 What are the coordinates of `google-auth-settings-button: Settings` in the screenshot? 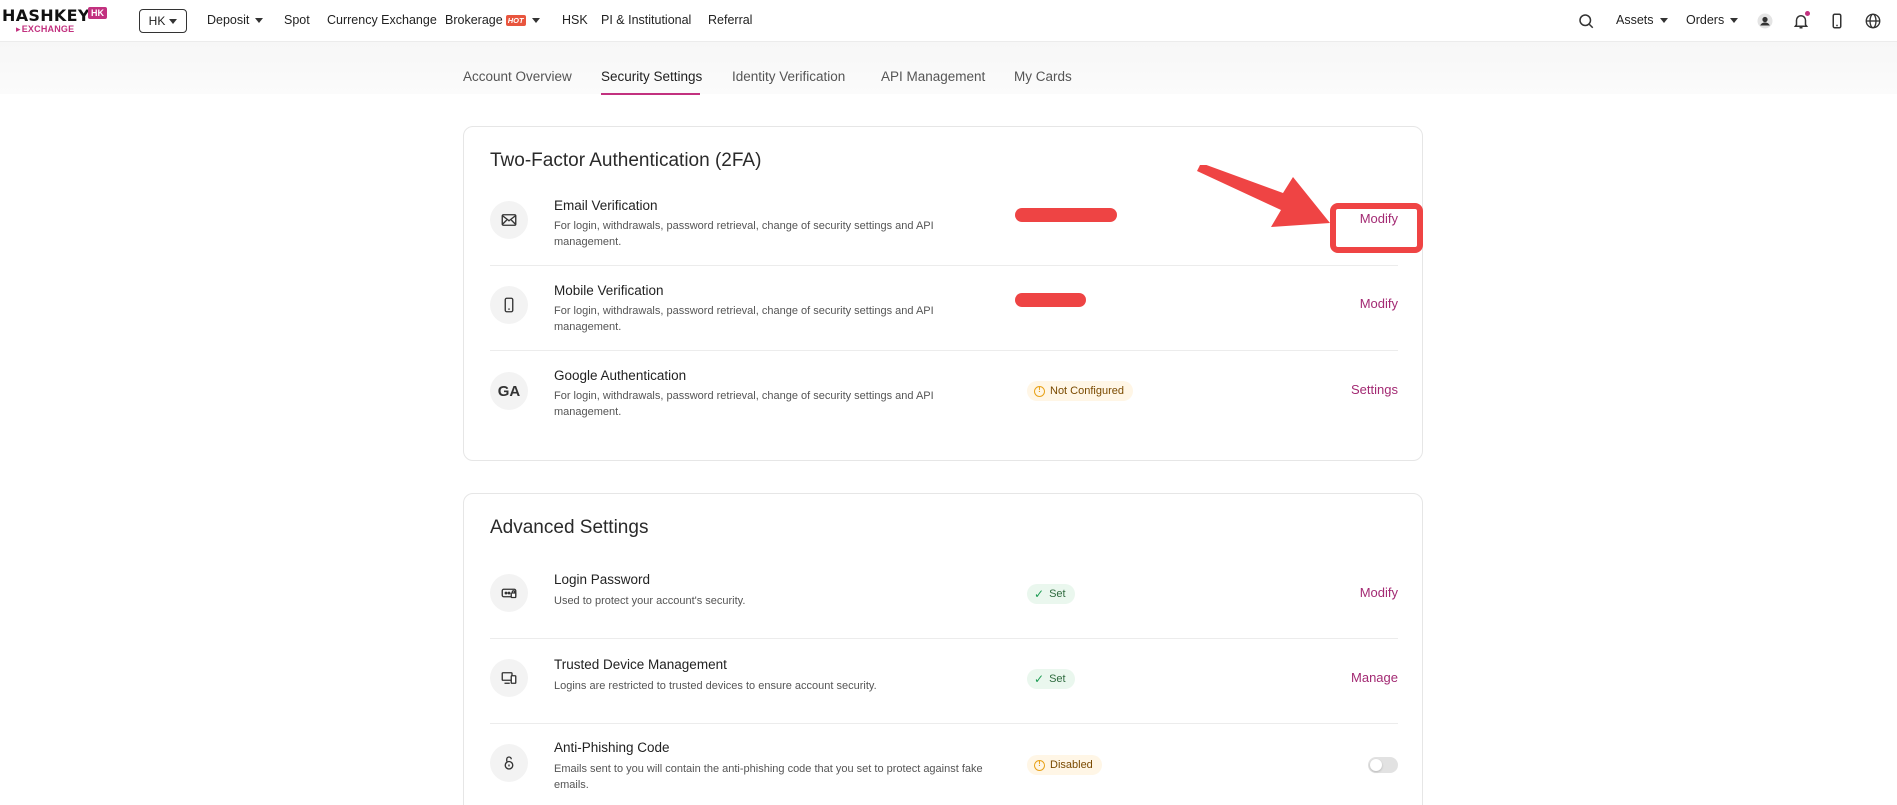 It's located at (1374, 389).